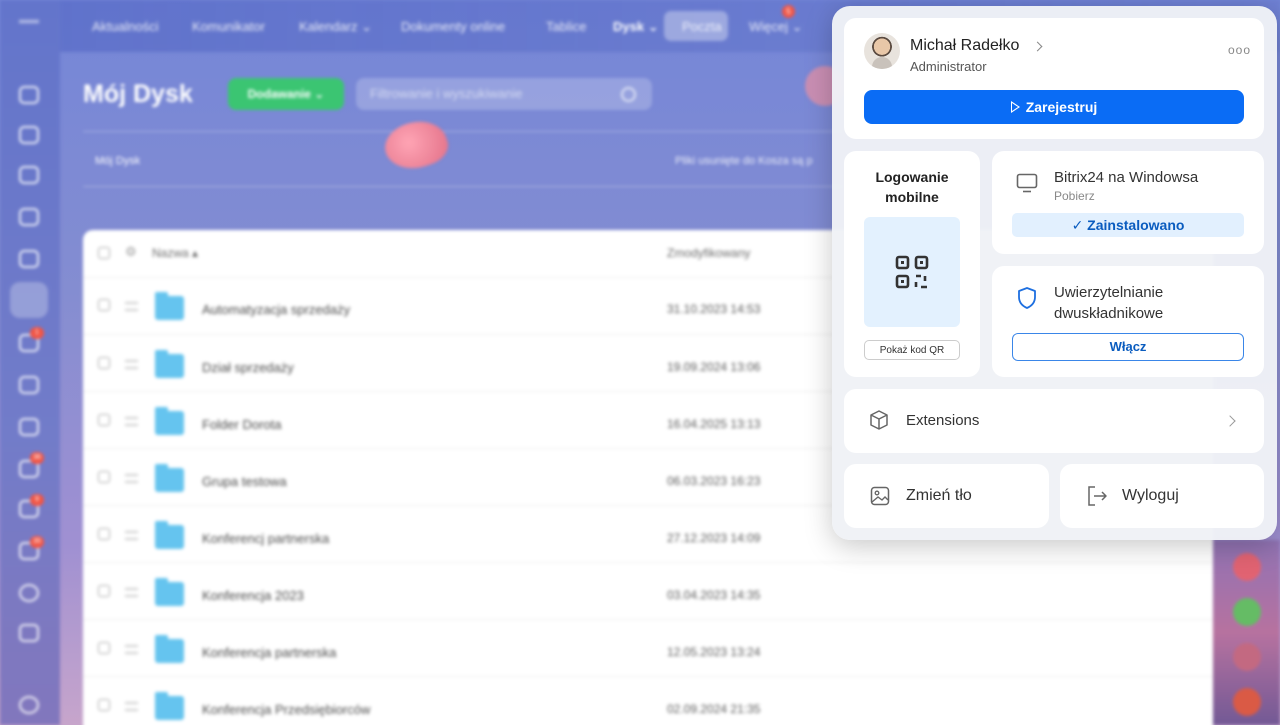 The width and height of the screenshot is (1280, 725). I want to click on monitor-icon, so click(1027, 183).